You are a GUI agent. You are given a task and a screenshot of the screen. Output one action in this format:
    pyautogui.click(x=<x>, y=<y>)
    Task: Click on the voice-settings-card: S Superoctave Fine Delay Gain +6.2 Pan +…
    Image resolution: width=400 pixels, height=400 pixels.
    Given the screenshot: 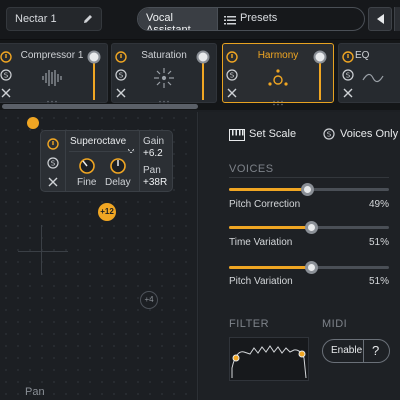 What is the action you would take?
    pyautogui.click(x=106, y=161)
    